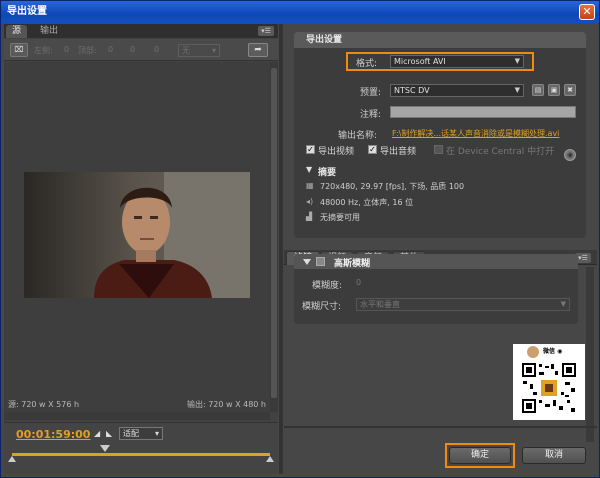 Image resolution: width=600 pixels, height=478 pixels. What do you see at coordinates (322, 307) in the screenshot?
I see `blur-dimension-label: 模糊尺寸:` at bounding box center [322, 307].